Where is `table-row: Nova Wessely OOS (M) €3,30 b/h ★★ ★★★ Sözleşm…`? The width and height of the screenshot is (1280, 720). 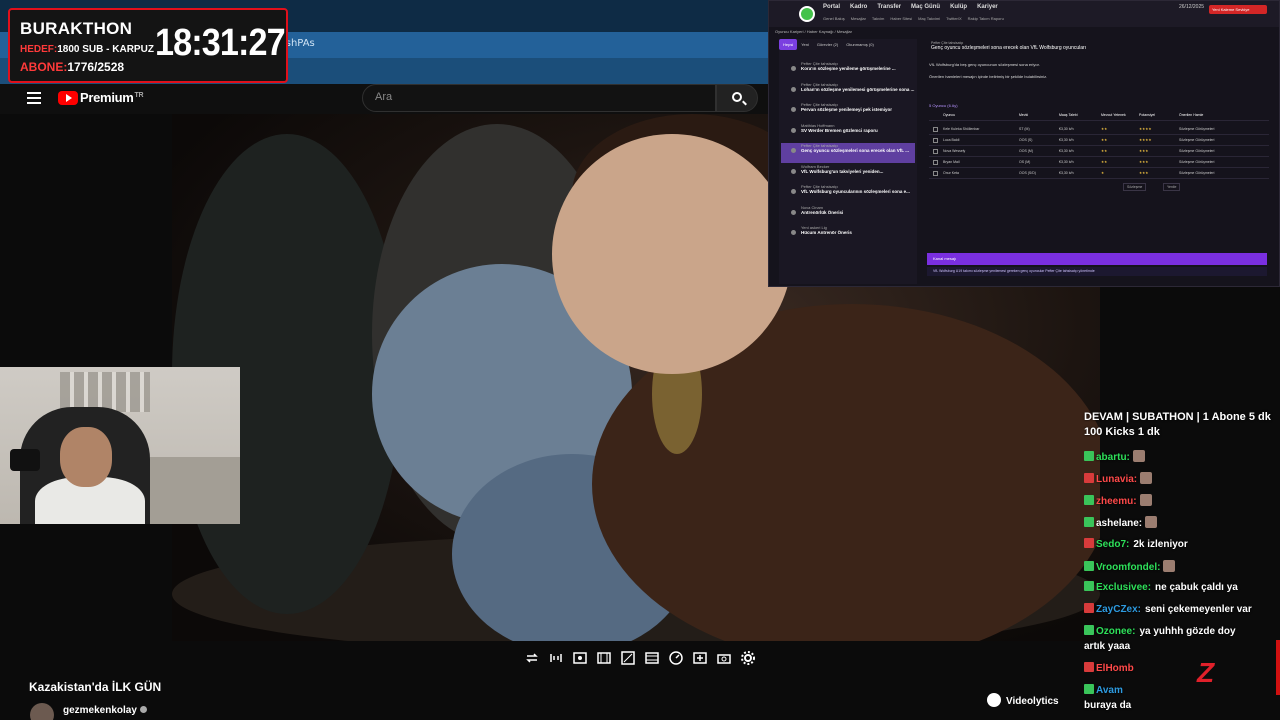
table-row: Nova Wessely OOS (M) €3,30 b/h ★★ ★★★ Sözleşm… is located at coordinates (1099, 151).